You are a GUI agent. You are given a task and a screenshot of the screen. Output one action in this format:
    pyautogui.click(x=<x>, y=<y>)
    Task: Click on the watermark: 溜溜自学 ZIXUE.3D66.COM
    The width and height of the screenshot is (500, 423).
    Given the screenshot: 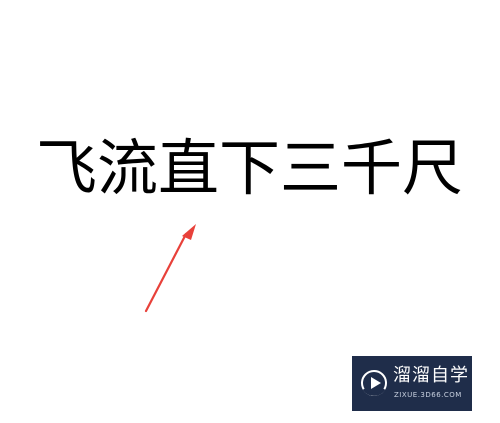 What is the action you would take?
    pyautogui.click(x=412, y=383)
    